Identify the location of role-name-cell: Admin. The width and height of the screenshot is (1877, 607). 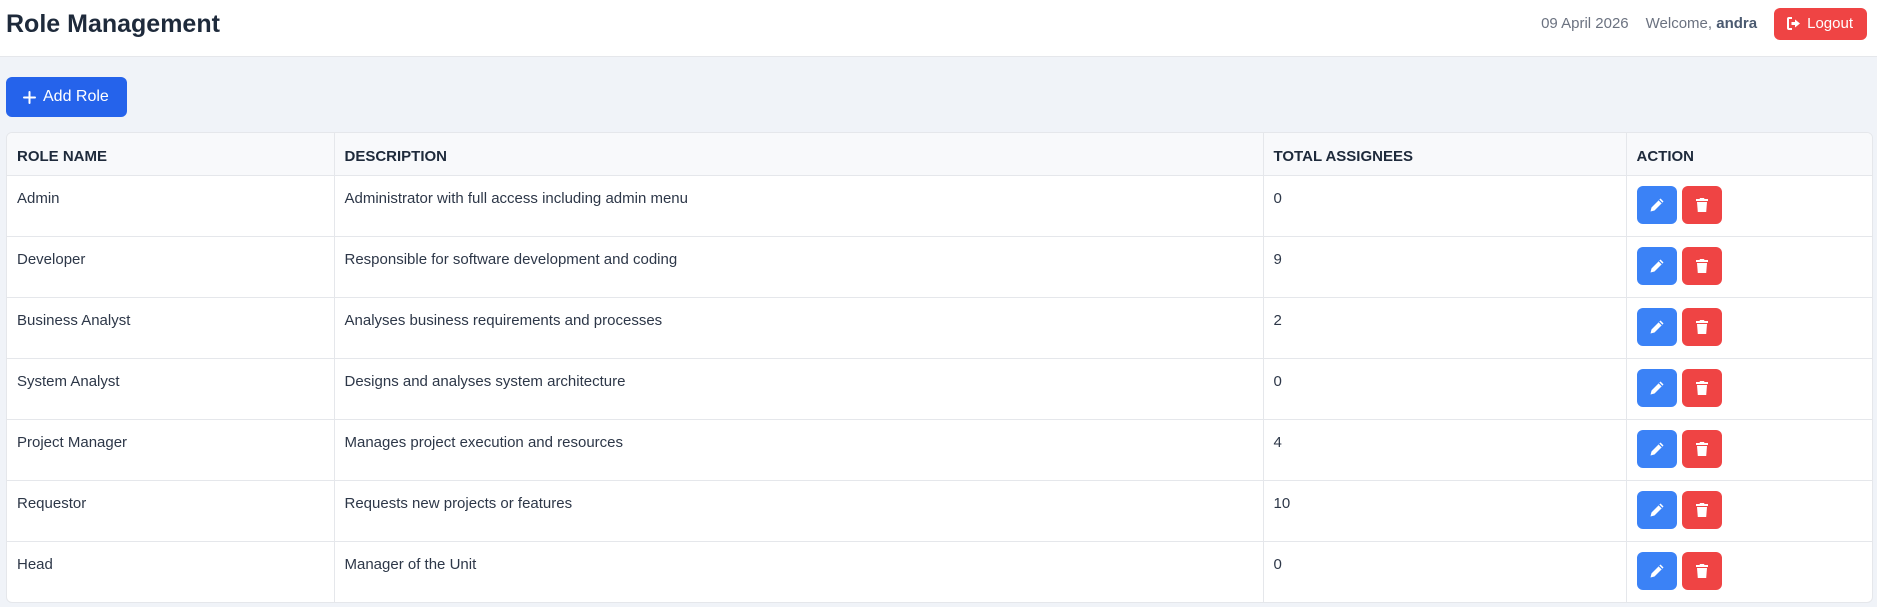
(171, 206).